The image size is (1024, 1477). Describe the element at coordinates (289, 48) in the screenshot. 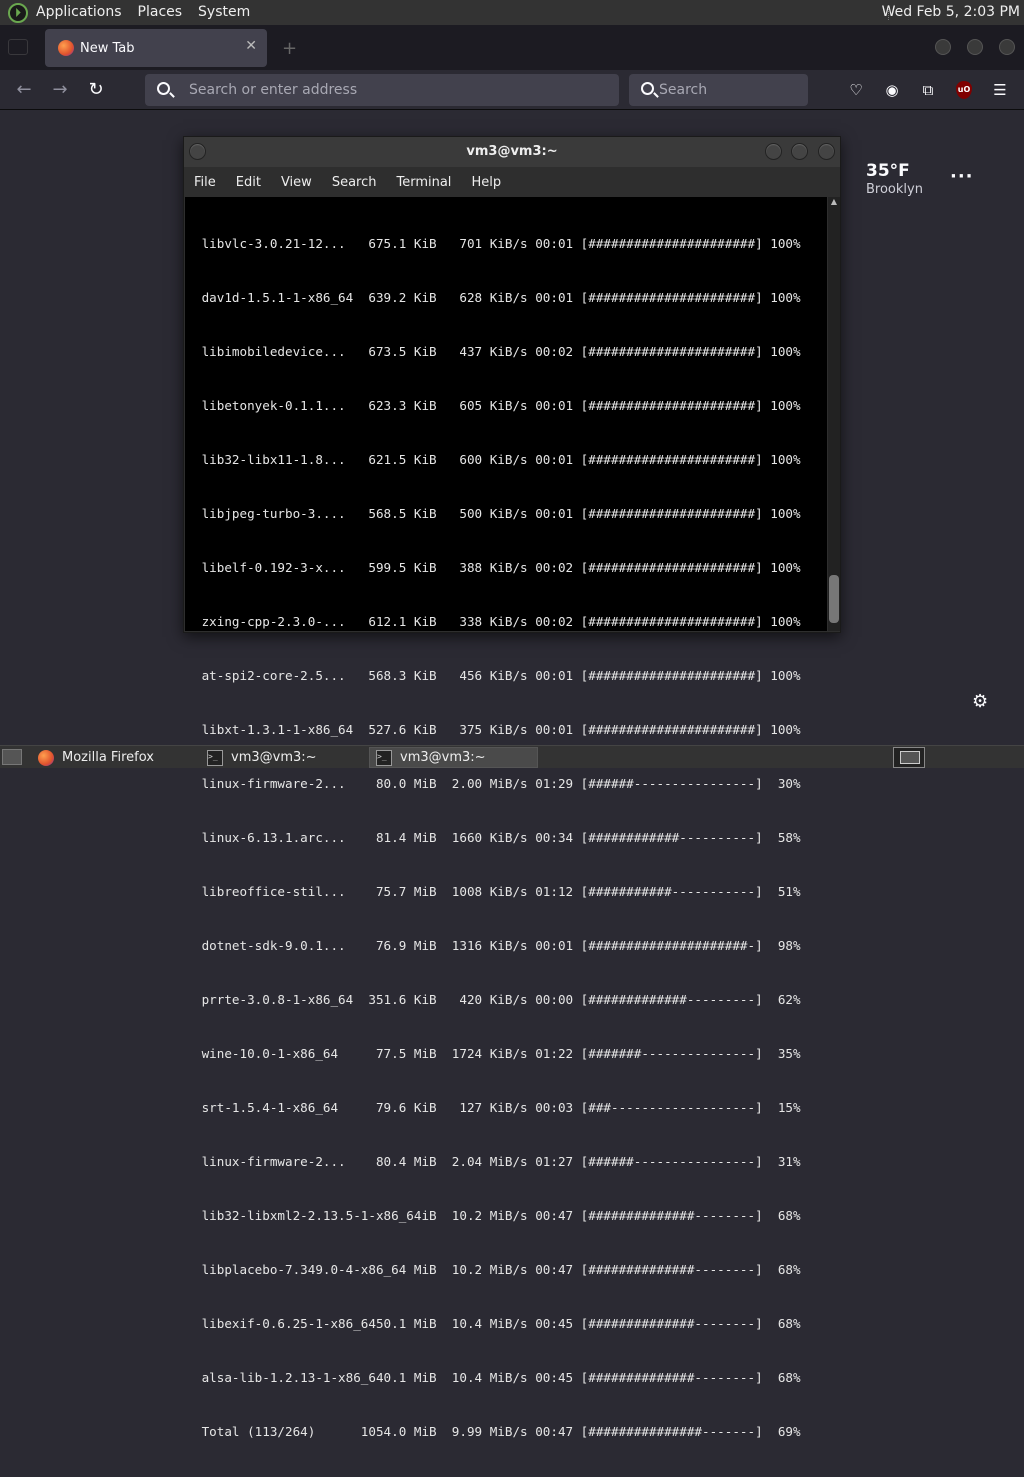

I see `new-tab-button: +` at that location.